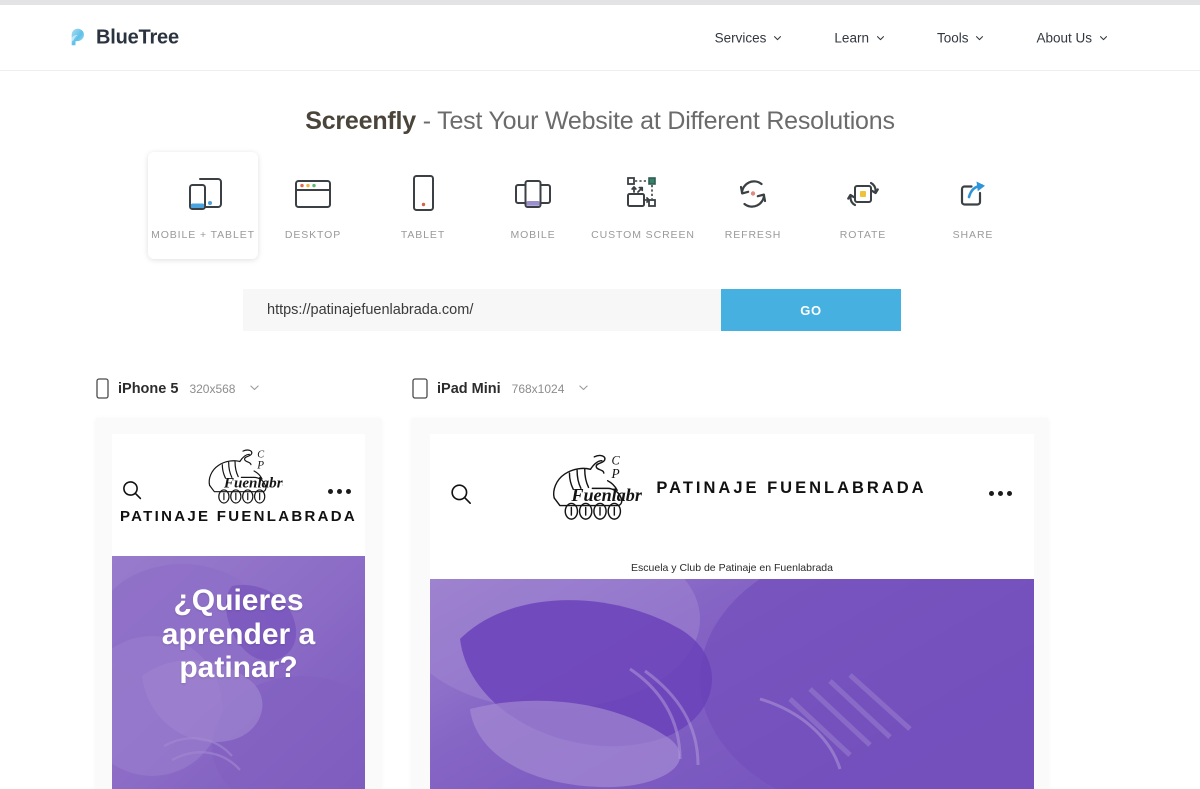  What do you see at coordinates (360, 121) in the screenshot?
I see `page-title-highlight: Screenfly` at bounding box center [360, 121].